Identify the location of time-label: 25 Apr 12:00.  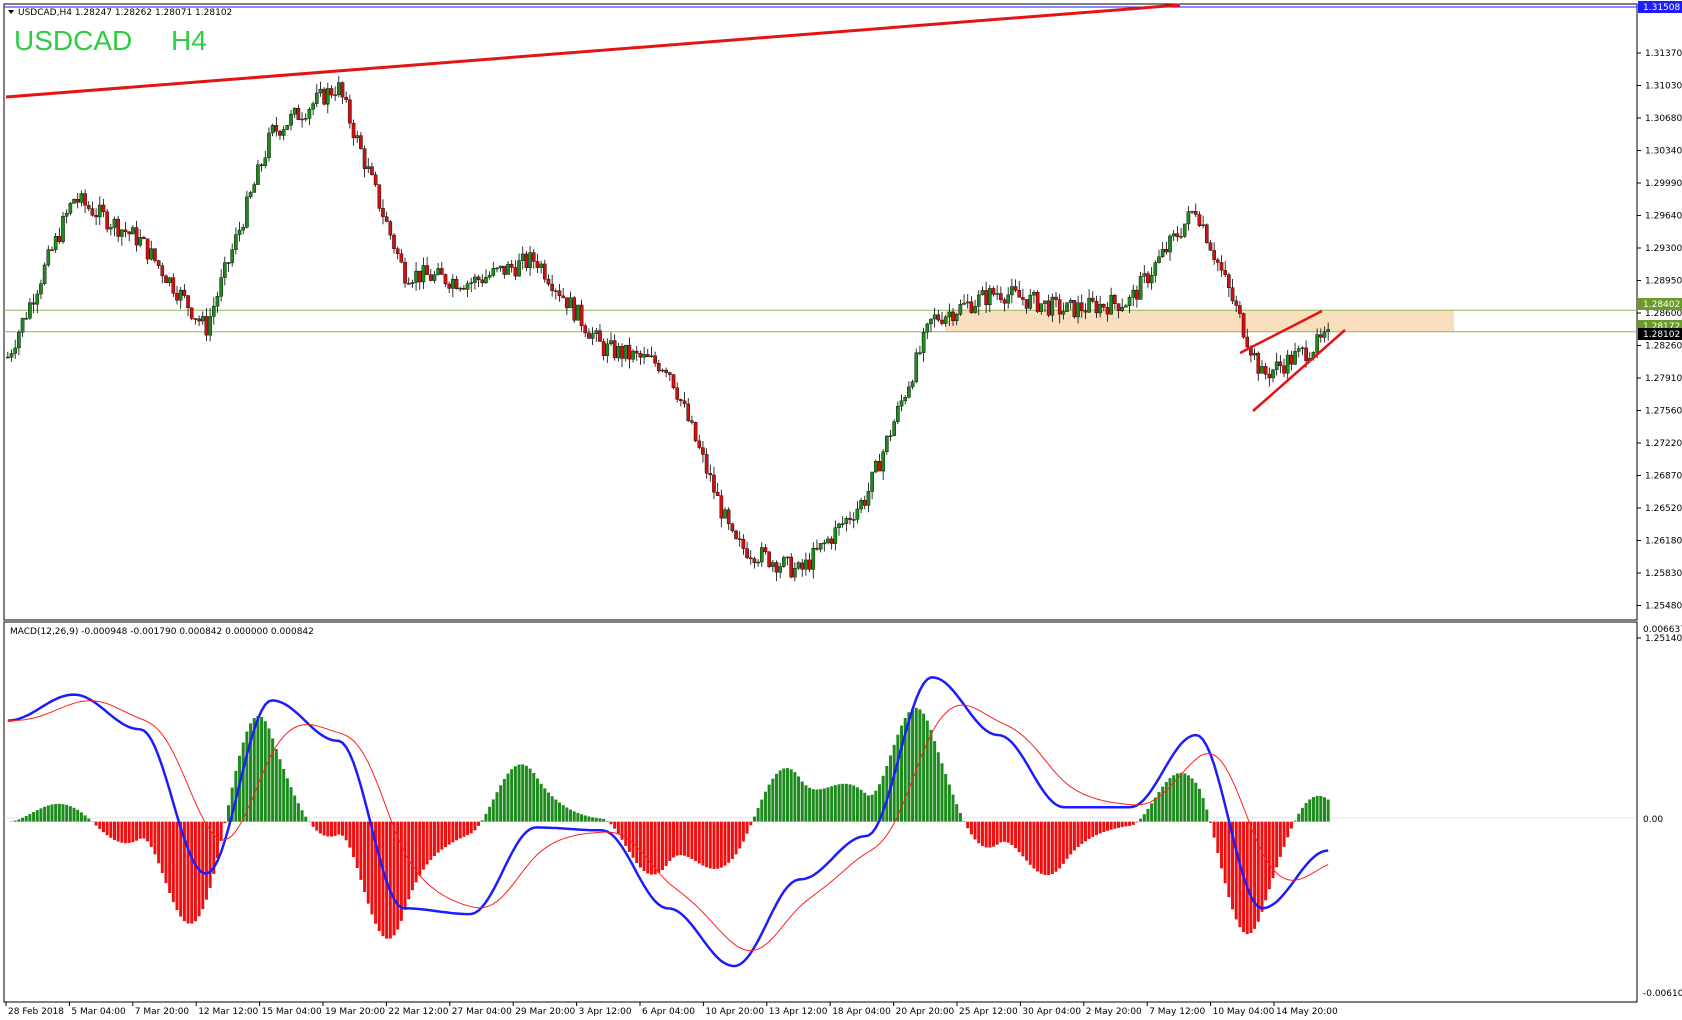
(988, 1012).